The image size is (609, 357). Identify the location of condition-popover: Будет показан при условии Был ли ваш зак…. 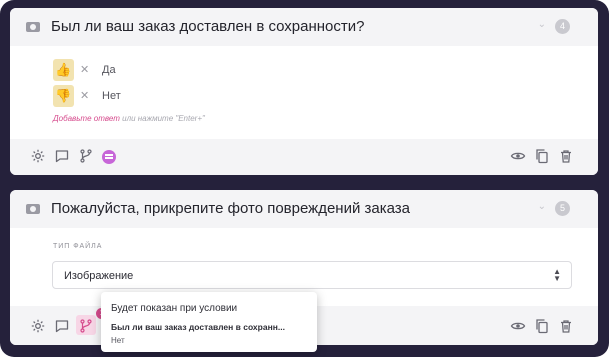
(209, 322).